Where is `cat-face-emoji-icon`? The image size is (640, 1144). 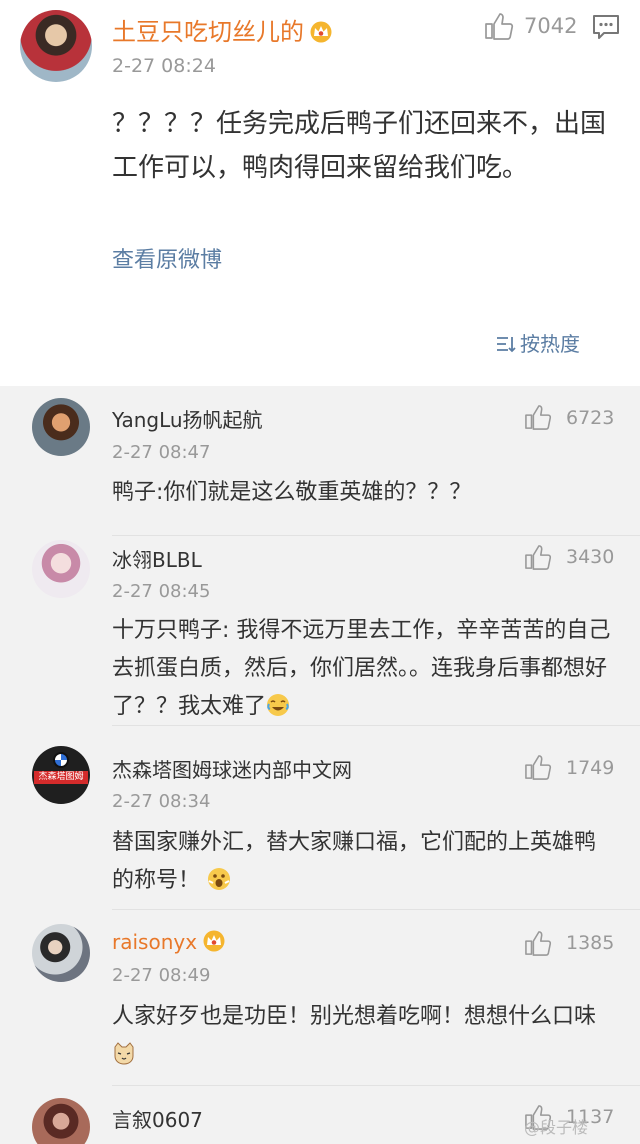 cat-face-emoji-icon is located at coordinates (124, 1053).